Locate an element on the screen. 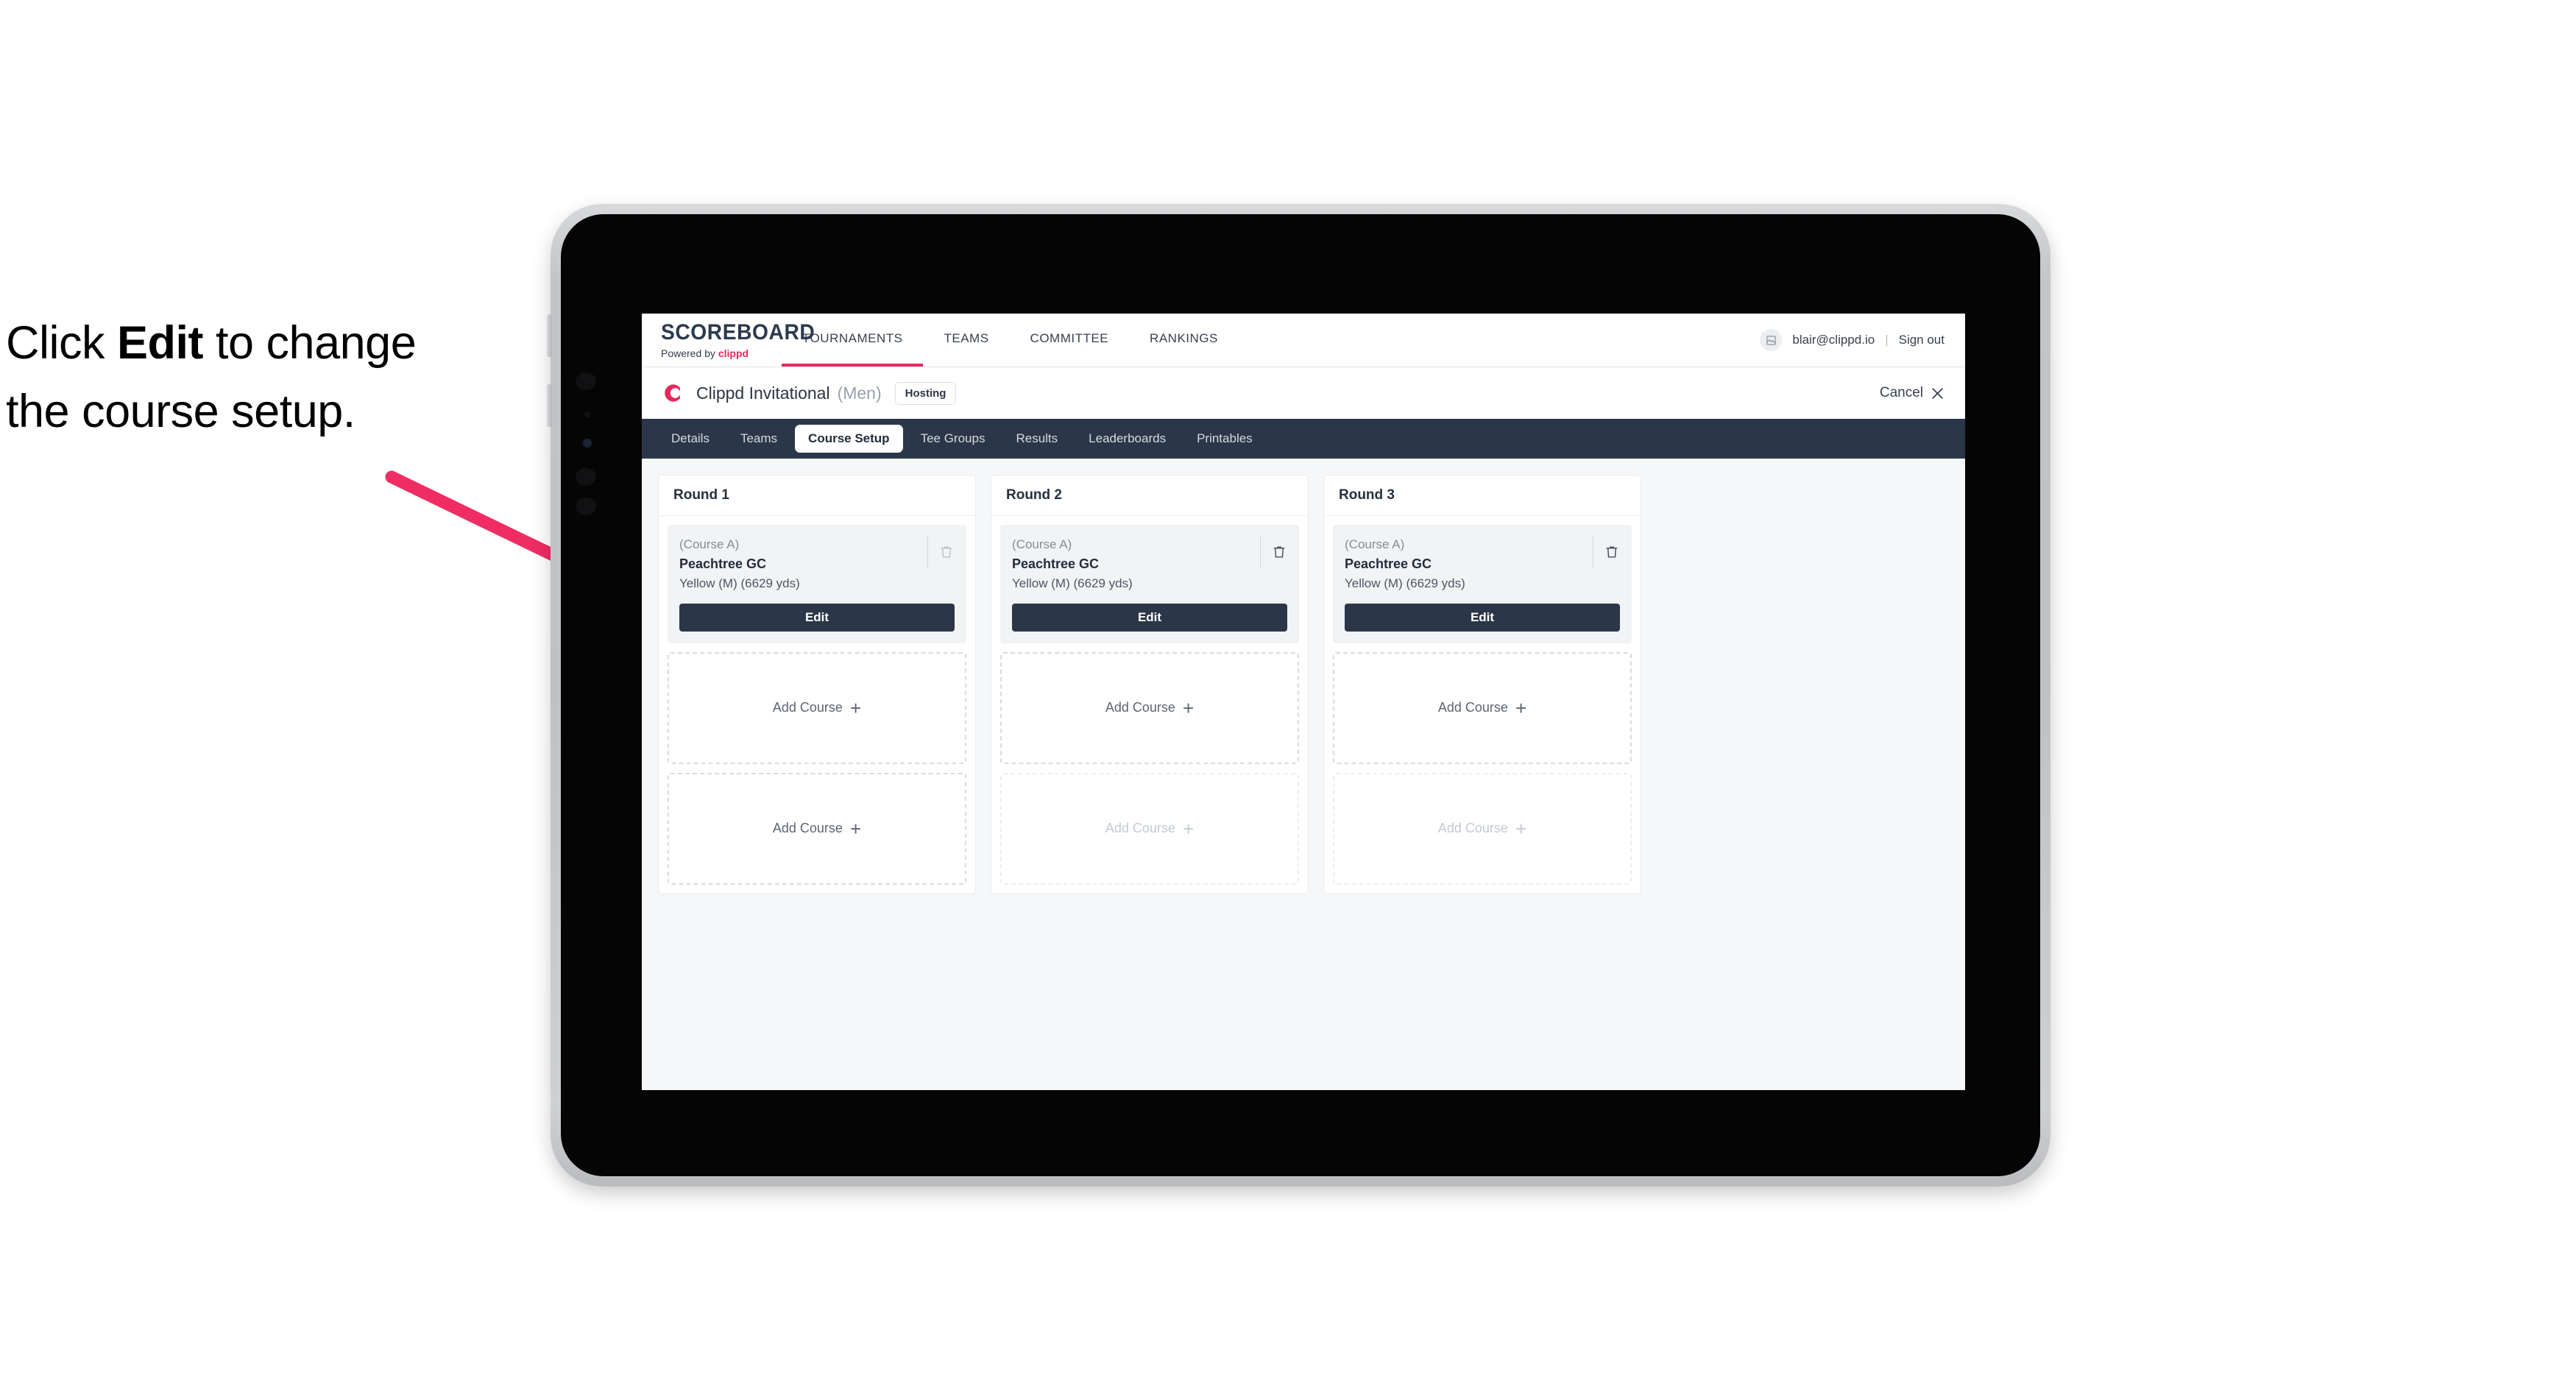  tab-course-setup: Course Setup is located at coordinates (849, 439).